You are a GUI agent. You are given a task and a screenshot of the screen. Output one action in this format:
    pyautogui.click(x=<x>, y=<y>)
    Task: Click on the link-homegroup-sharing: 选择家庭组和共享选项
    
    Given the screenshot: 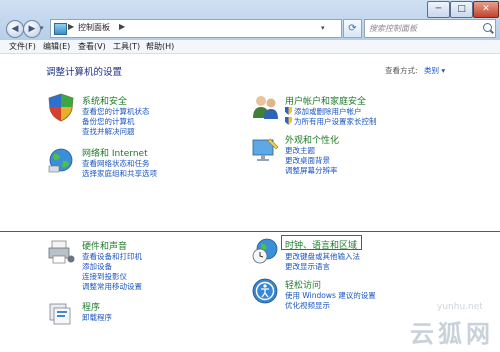 What is the action you would take?
    pyautogui.click(x=119, y=173)
    